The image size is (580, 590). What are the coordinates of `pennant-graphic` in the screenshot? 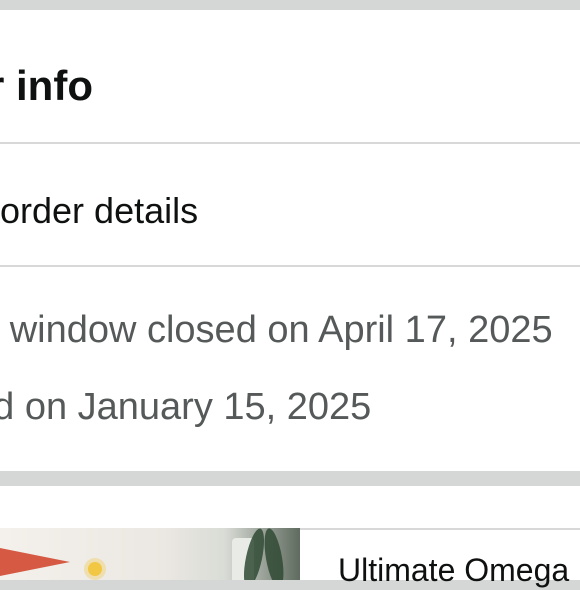 It's located at (35, 562).